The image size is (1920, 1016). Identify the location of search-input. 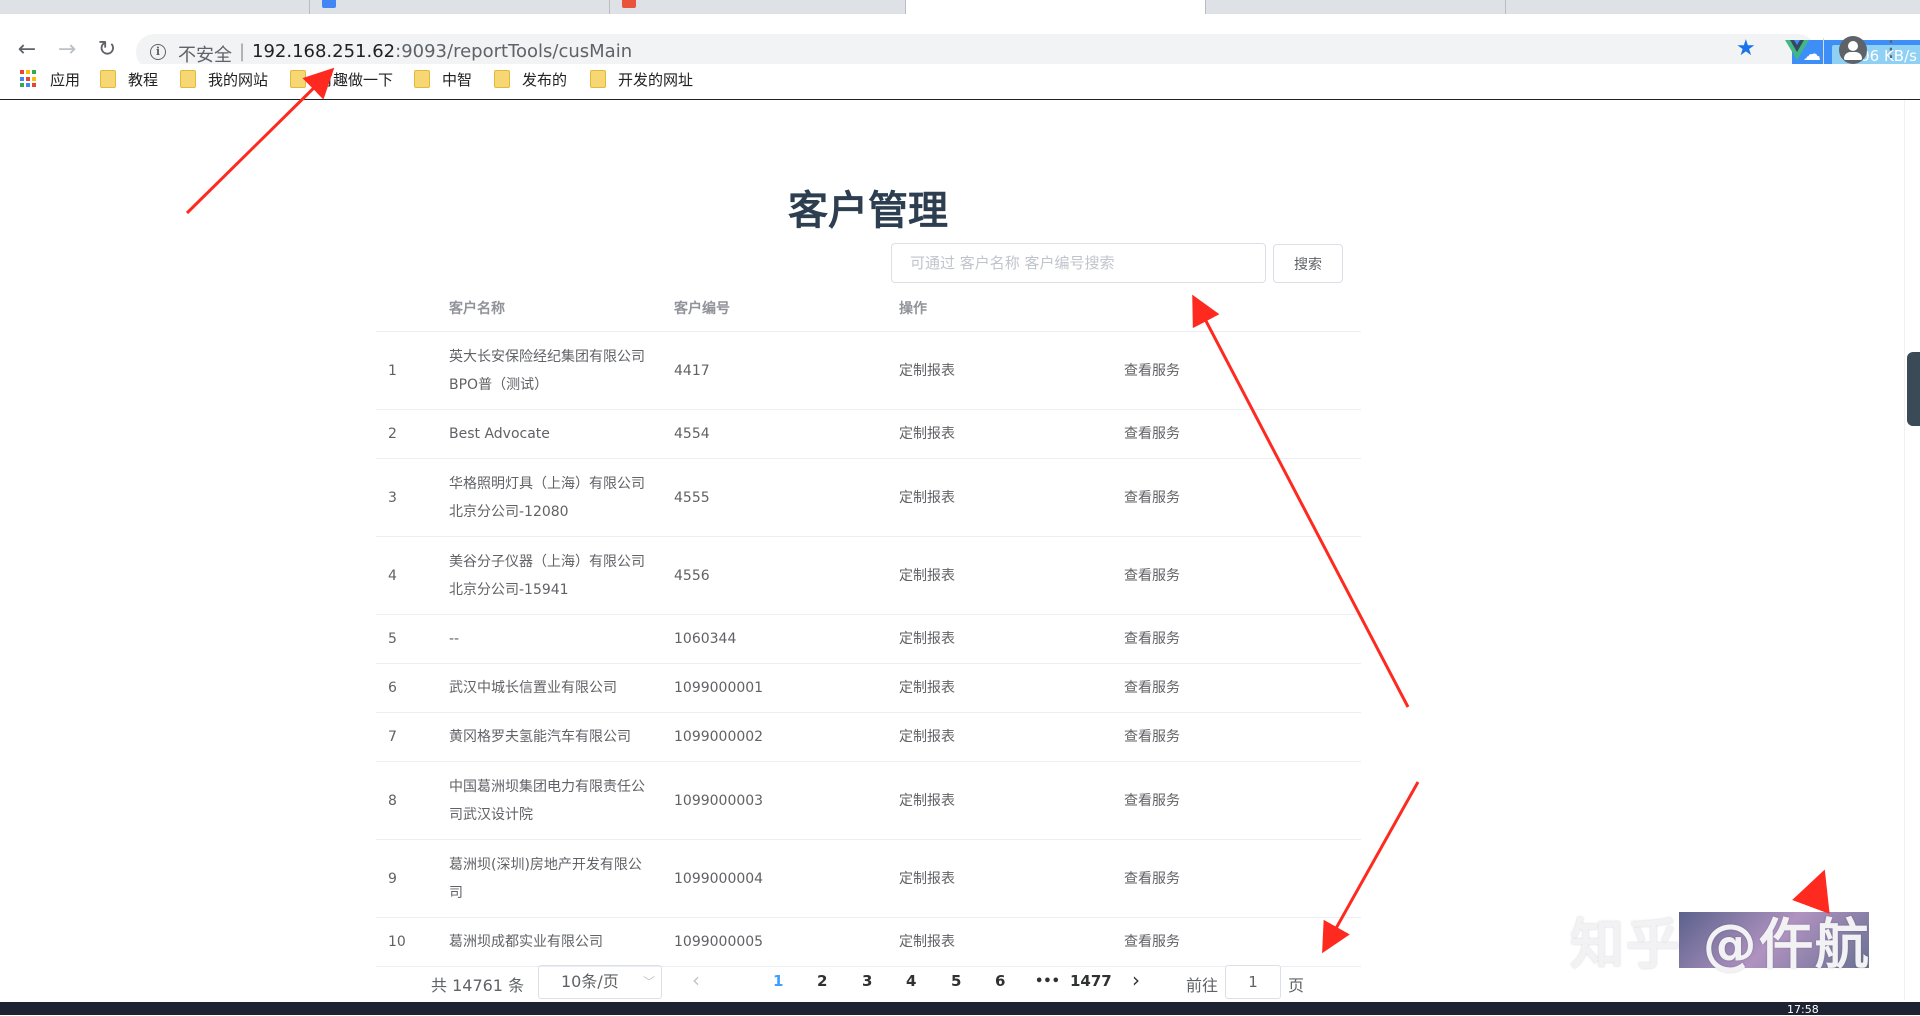
(1078, 263).